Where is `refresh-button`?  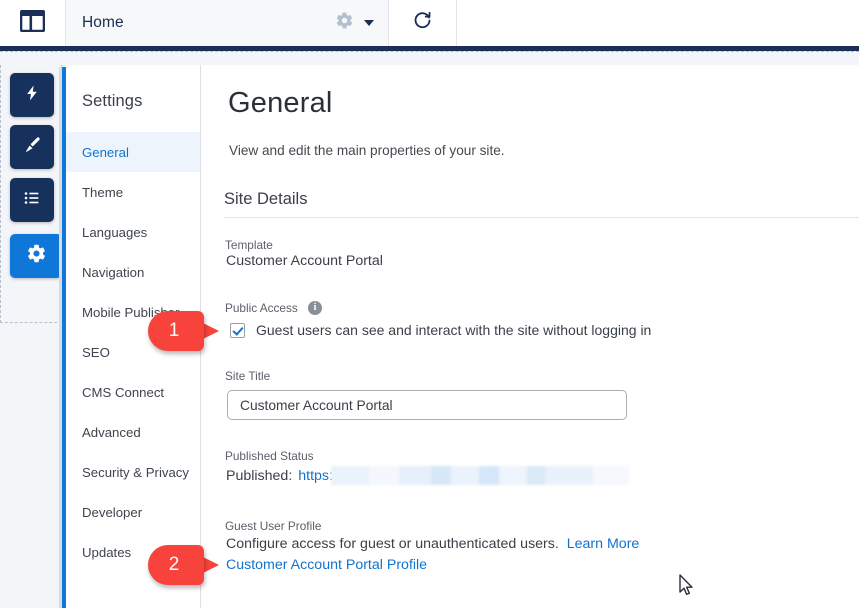 refresh-button is located at coordinates (423, 23).